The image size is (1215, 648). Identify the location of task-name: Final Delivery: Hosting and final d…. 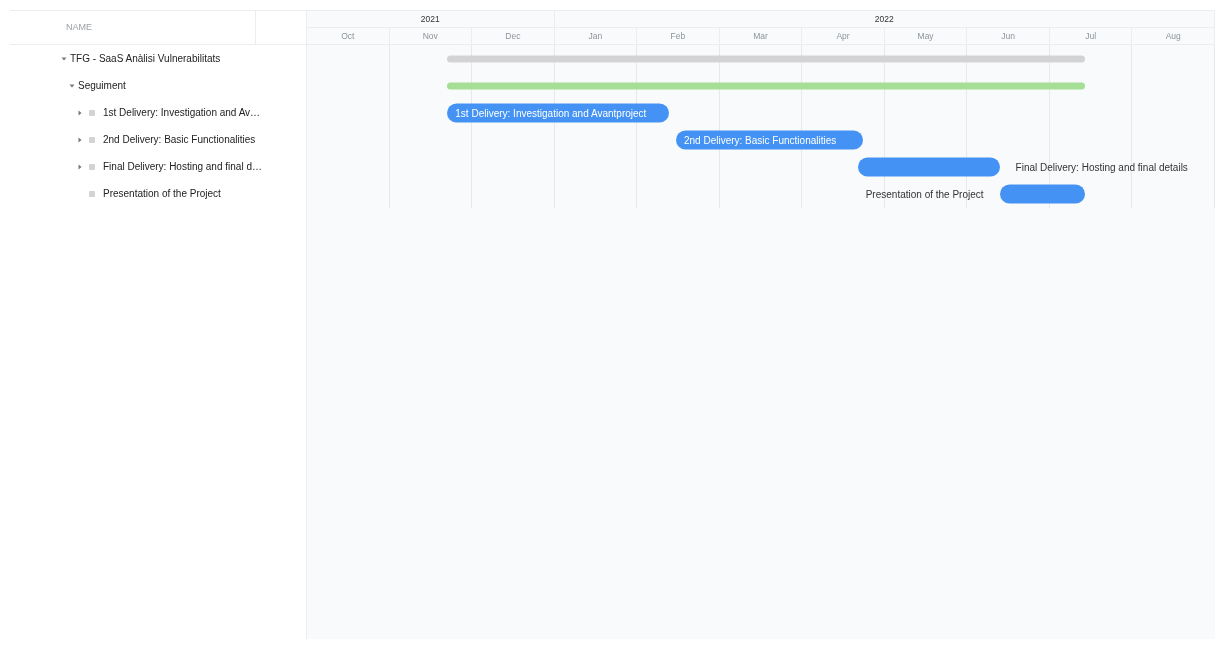
(182, 166).